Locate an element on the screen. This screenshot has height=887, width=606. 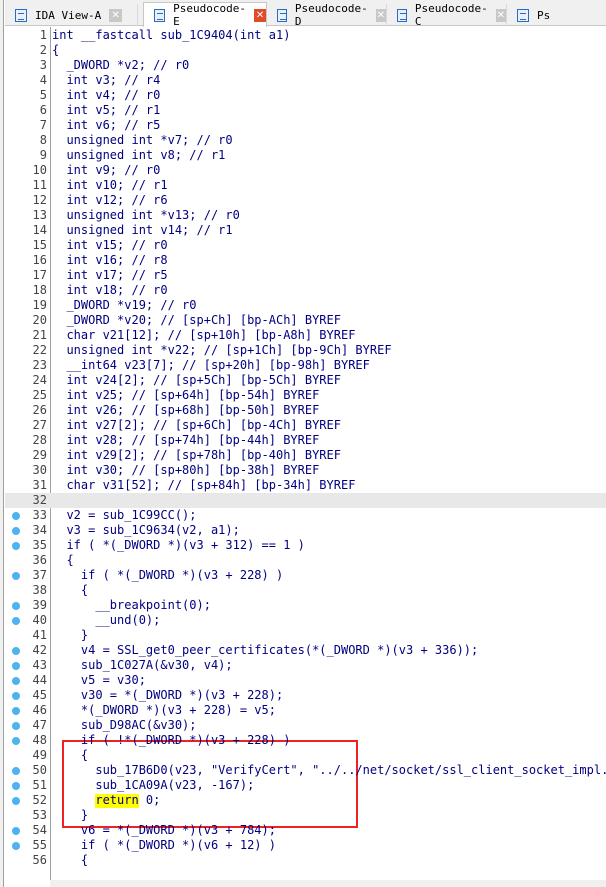
code-line: 47 sub_D98AC(&v30); is located at coordinates (305, 725).